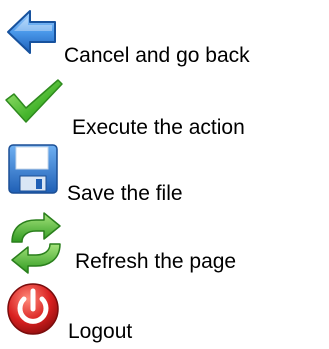 The width and height of the screenshot is (329, 349). Describe the element at coordinates (33, 309) in the screenshot. I see `power-icon` at that location.